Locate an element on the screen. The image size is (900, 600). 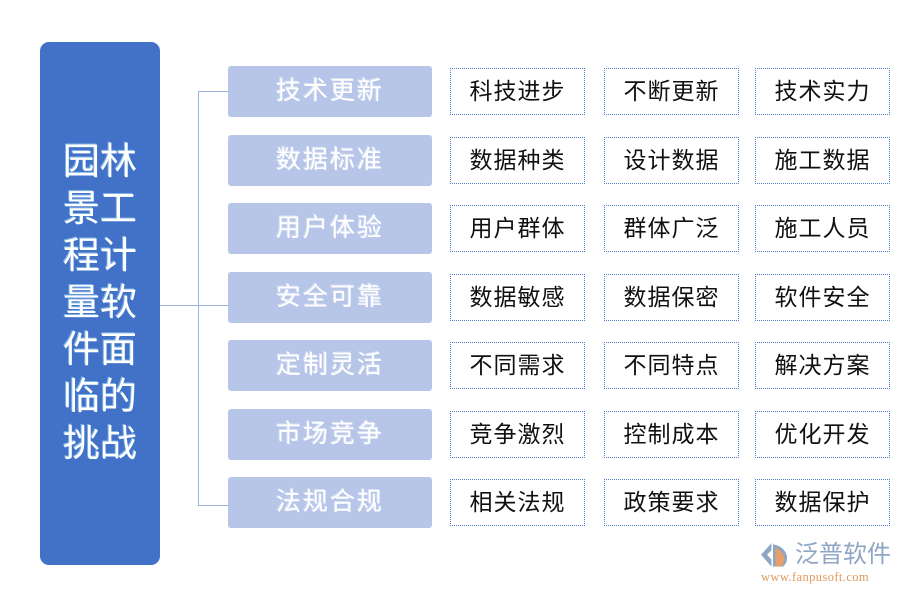
leaf-node-label: 控制成本 is located at coordinates (671, 434).